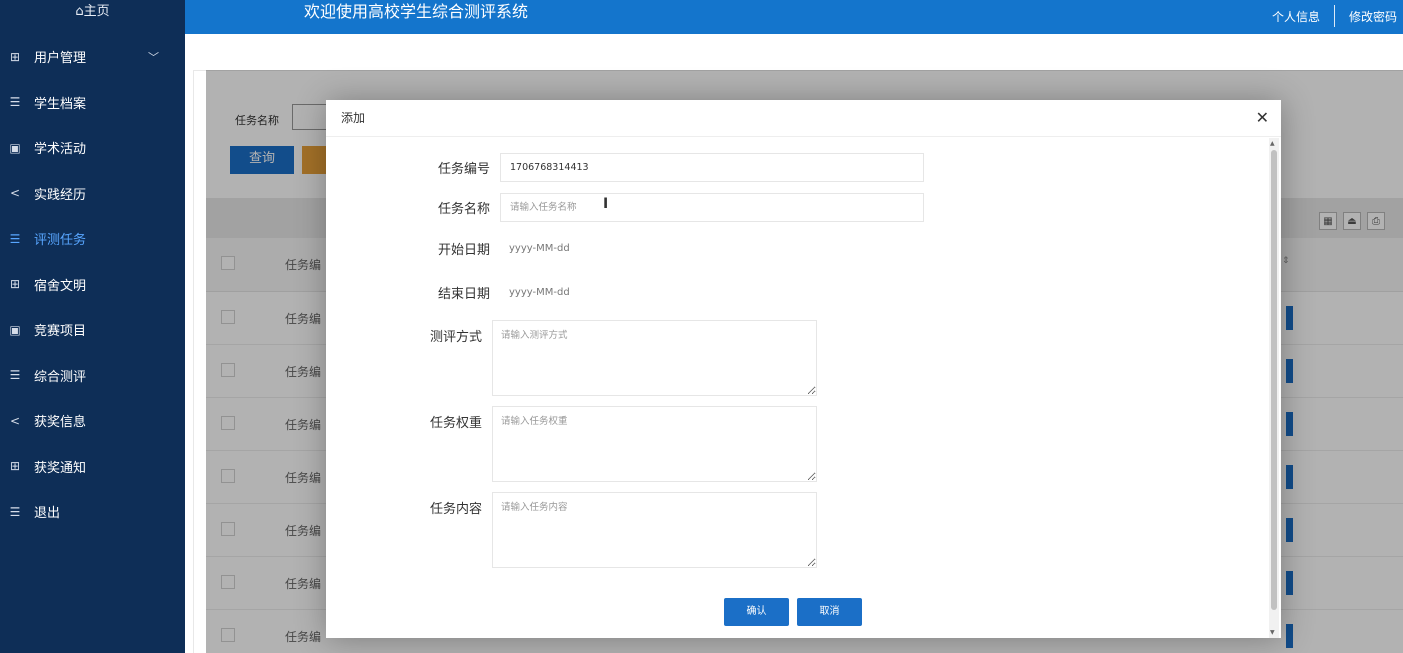 This screenshot has width=1403, height=653. I want to click on sidebar-item-label: 综合测评, so click(60, 377).